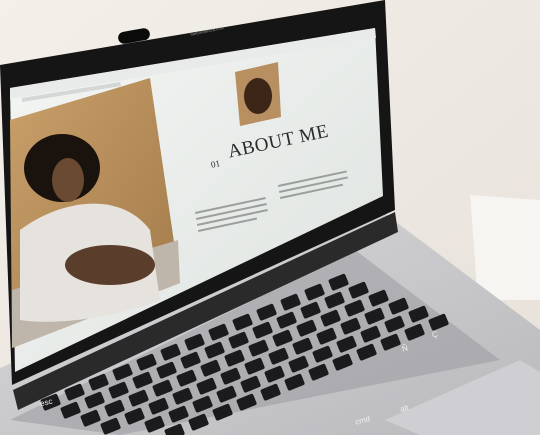 This screenshot has width=540, height=435. I want to click on small-photo-subject, so click(258, 96).